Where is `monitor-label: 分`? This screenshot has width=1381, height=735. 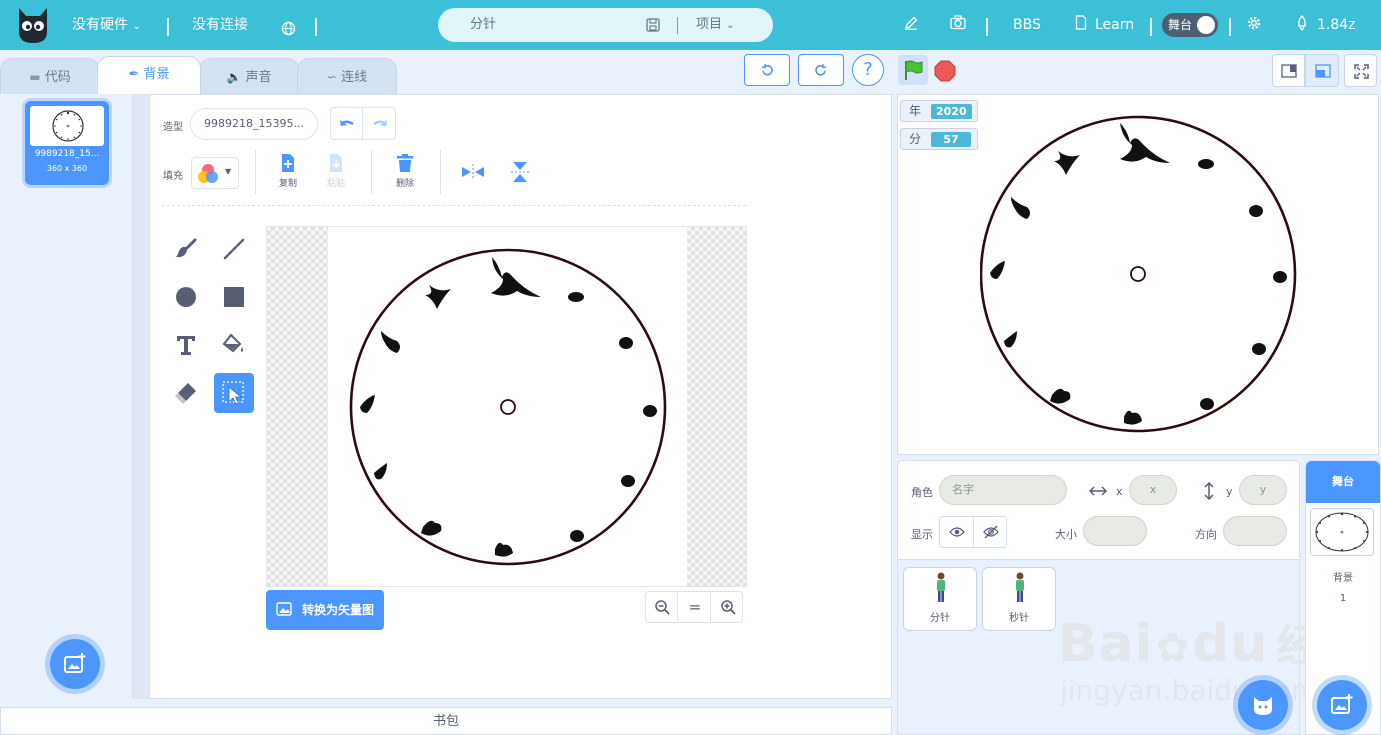
monitor-label: 分 is located at coordinates (915, 139).